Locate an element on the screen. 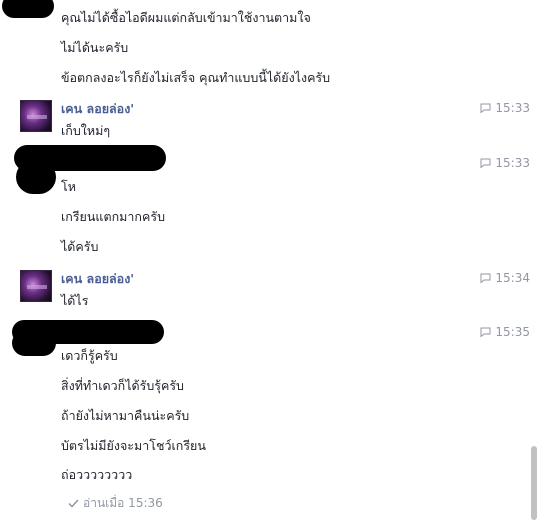 This screenshot has width=538, height=522. message-text: ถ่อวววววววว is located at coordinates (97, 474).